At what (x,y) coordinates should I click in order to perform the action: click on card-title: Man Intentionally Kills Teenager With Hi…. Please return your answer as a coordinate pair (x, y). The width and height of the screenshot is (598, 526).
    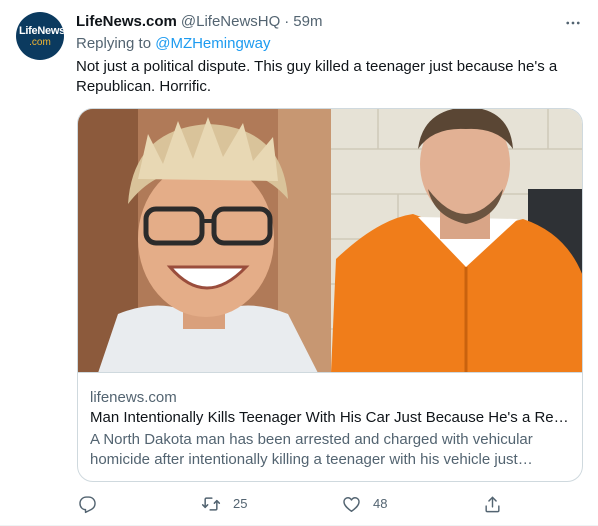
    Looking at the image, I should click on (331, 417).